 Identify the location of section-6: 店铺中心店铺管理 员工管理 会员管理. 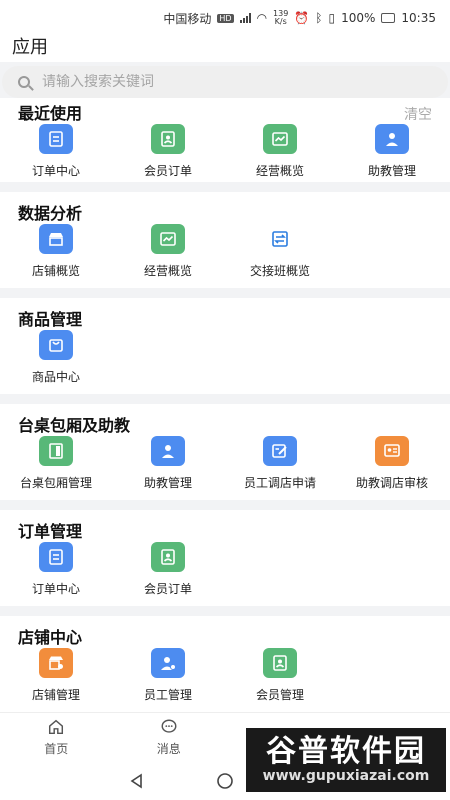
(225, 664).